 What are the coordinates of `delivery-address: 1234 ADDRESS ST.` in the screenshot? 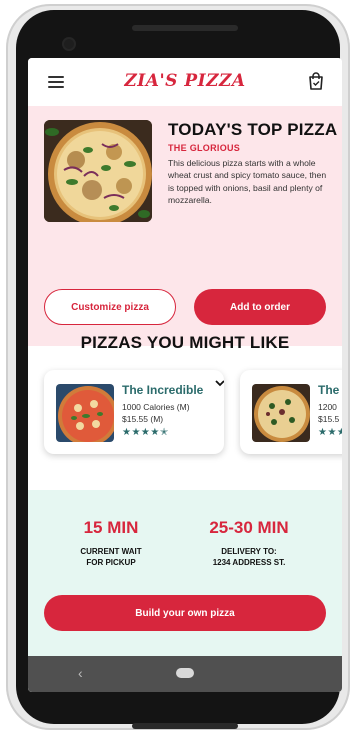 It's located at (249, 562).